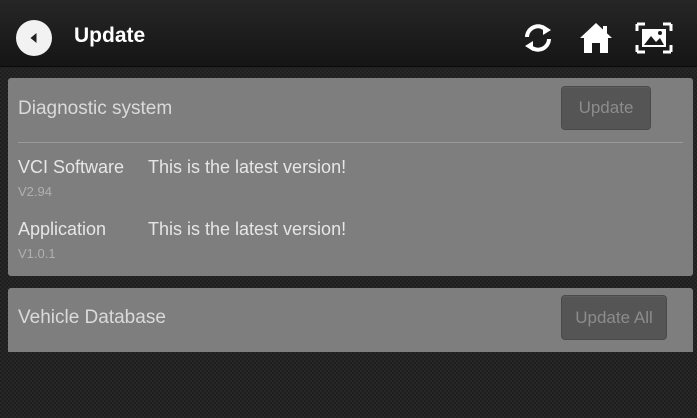 This screenshot has width=697, height=418. I want to click on page-title: Update, so click(110, 35).